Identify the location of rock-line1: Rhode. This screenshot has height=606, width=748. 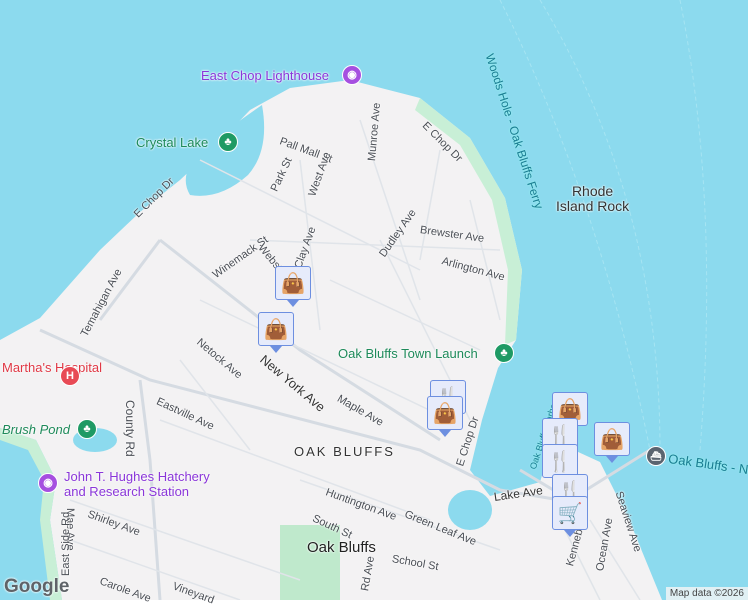
(592, 191).